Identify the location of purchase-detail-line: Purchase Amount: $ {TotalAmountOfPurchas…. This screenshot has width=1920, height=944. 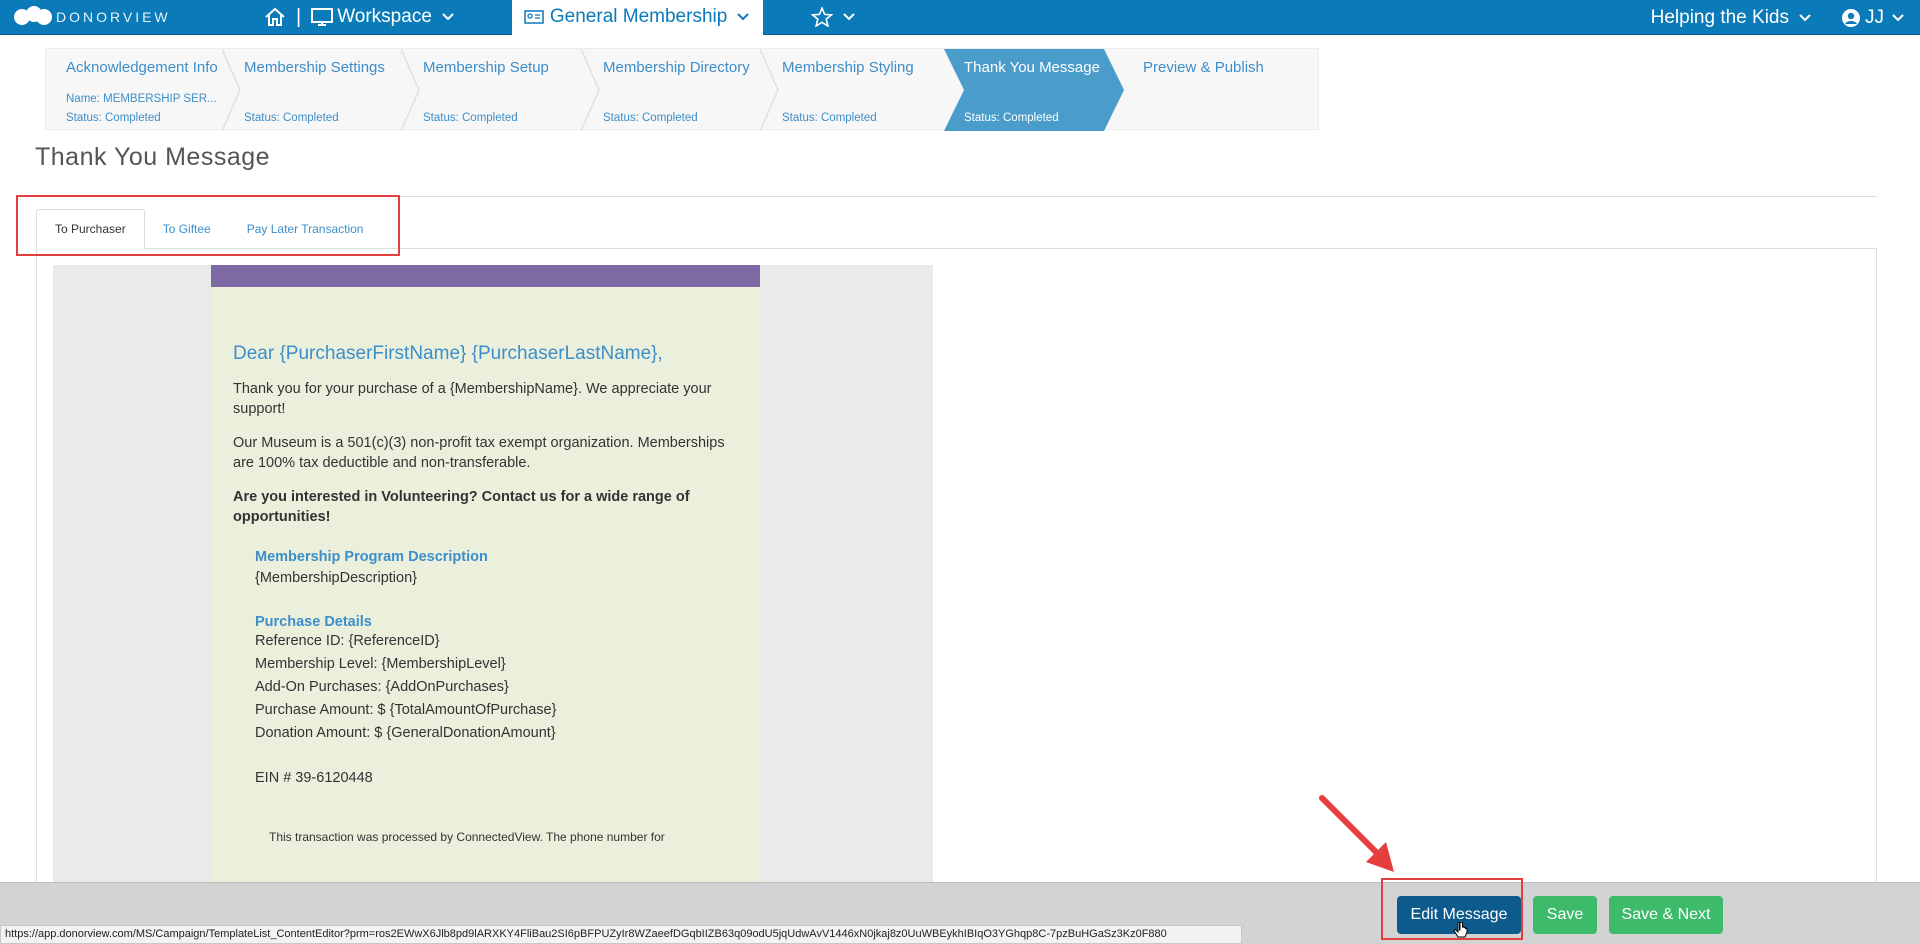
(406, 710).